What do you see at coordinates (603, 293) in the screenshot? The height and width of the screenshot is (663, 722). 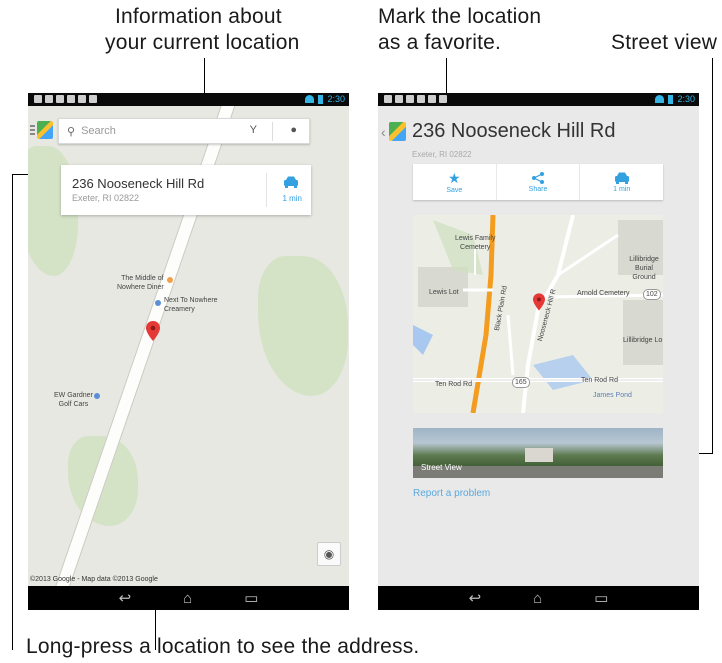 I see `map-label: Arnold Cemetery` at bounding box center [603, 293].